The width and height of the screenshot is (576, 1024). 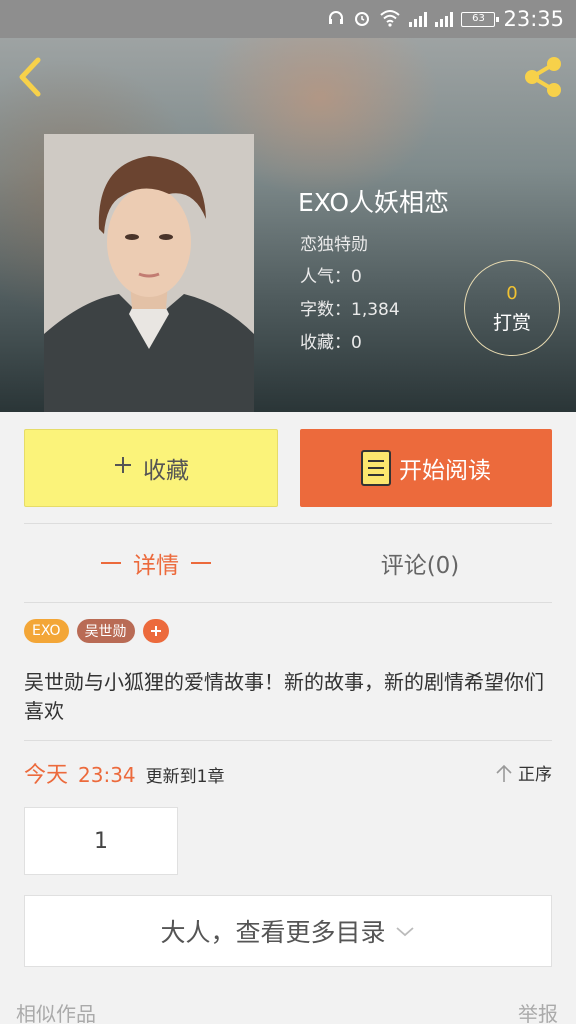 I want to click on similar-works-heading: 相似作品, so click(x=56, y=1013).